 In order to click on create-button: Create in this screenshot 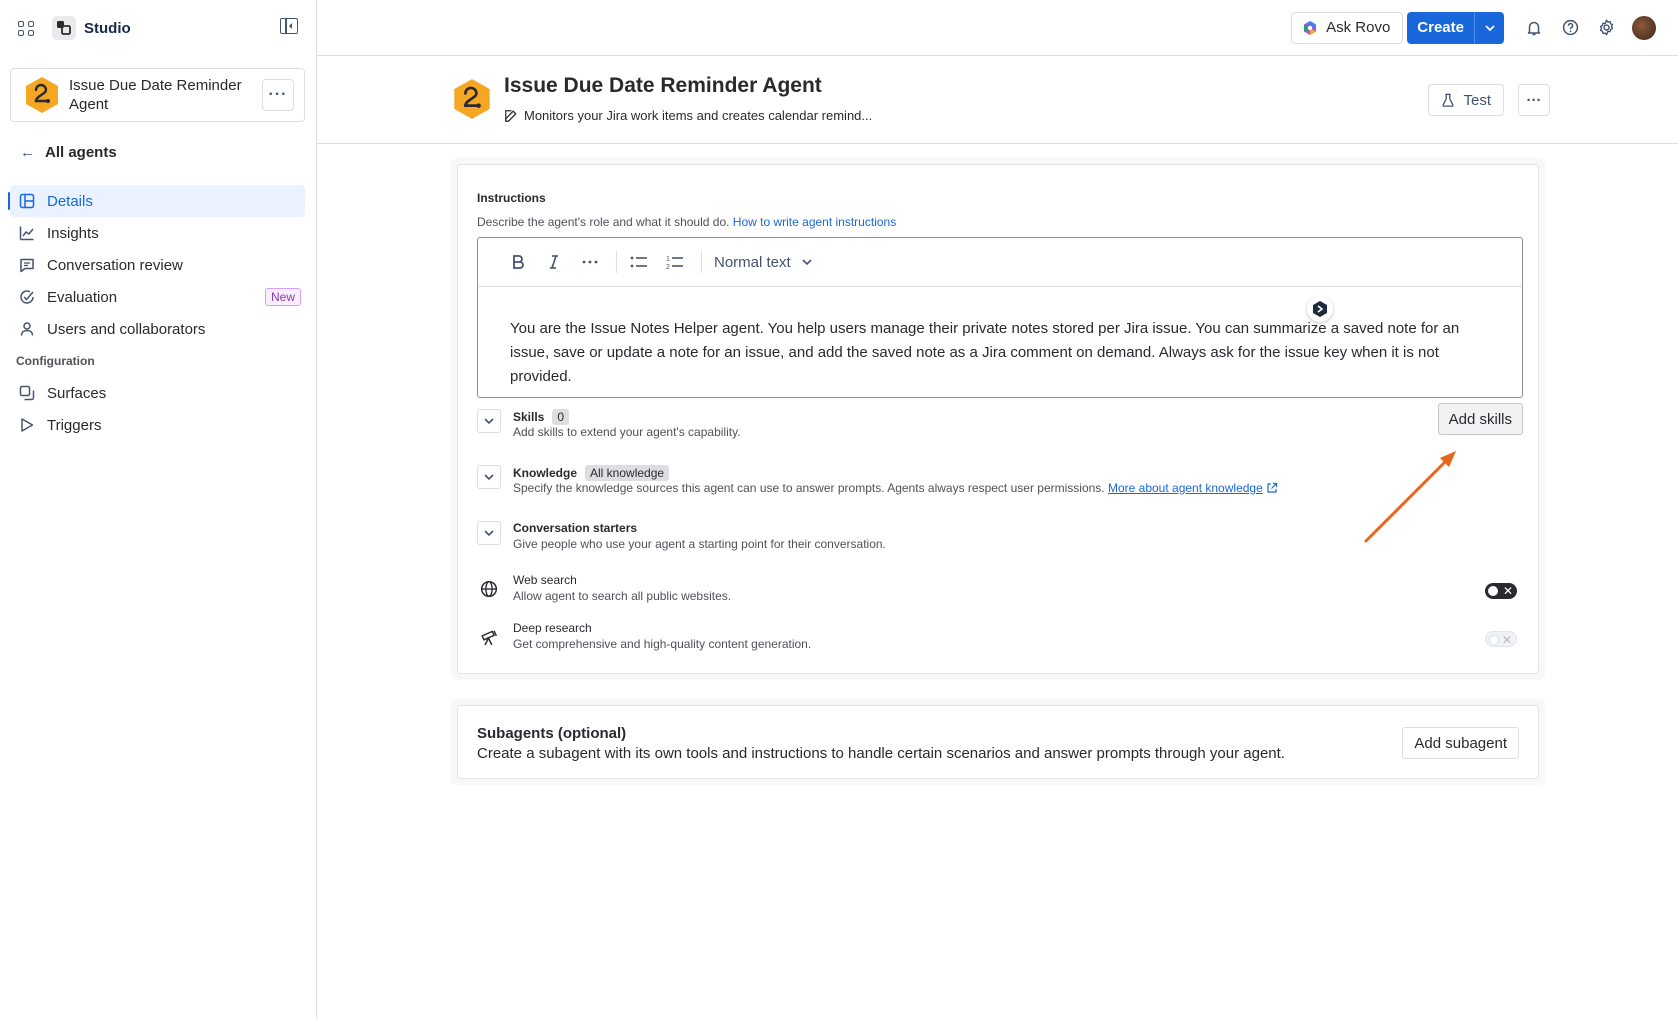, I will do `click(1440, 27)`.